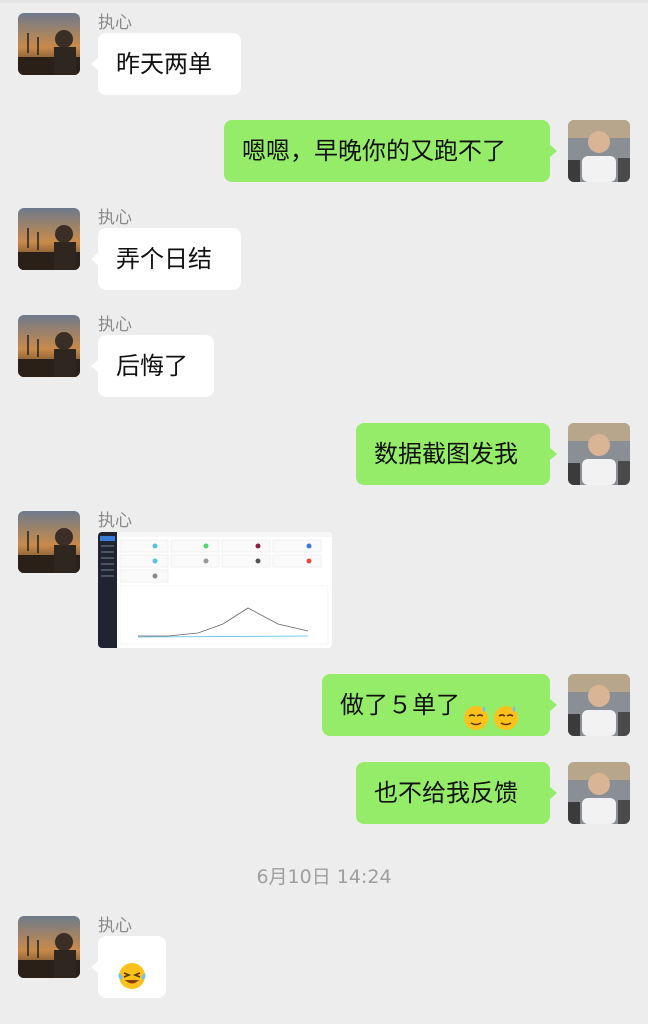 Image resolution: width=648 pixels, height=1024 pixels. I want to click on message-bubble: 弄个日结, so click(166, 259).